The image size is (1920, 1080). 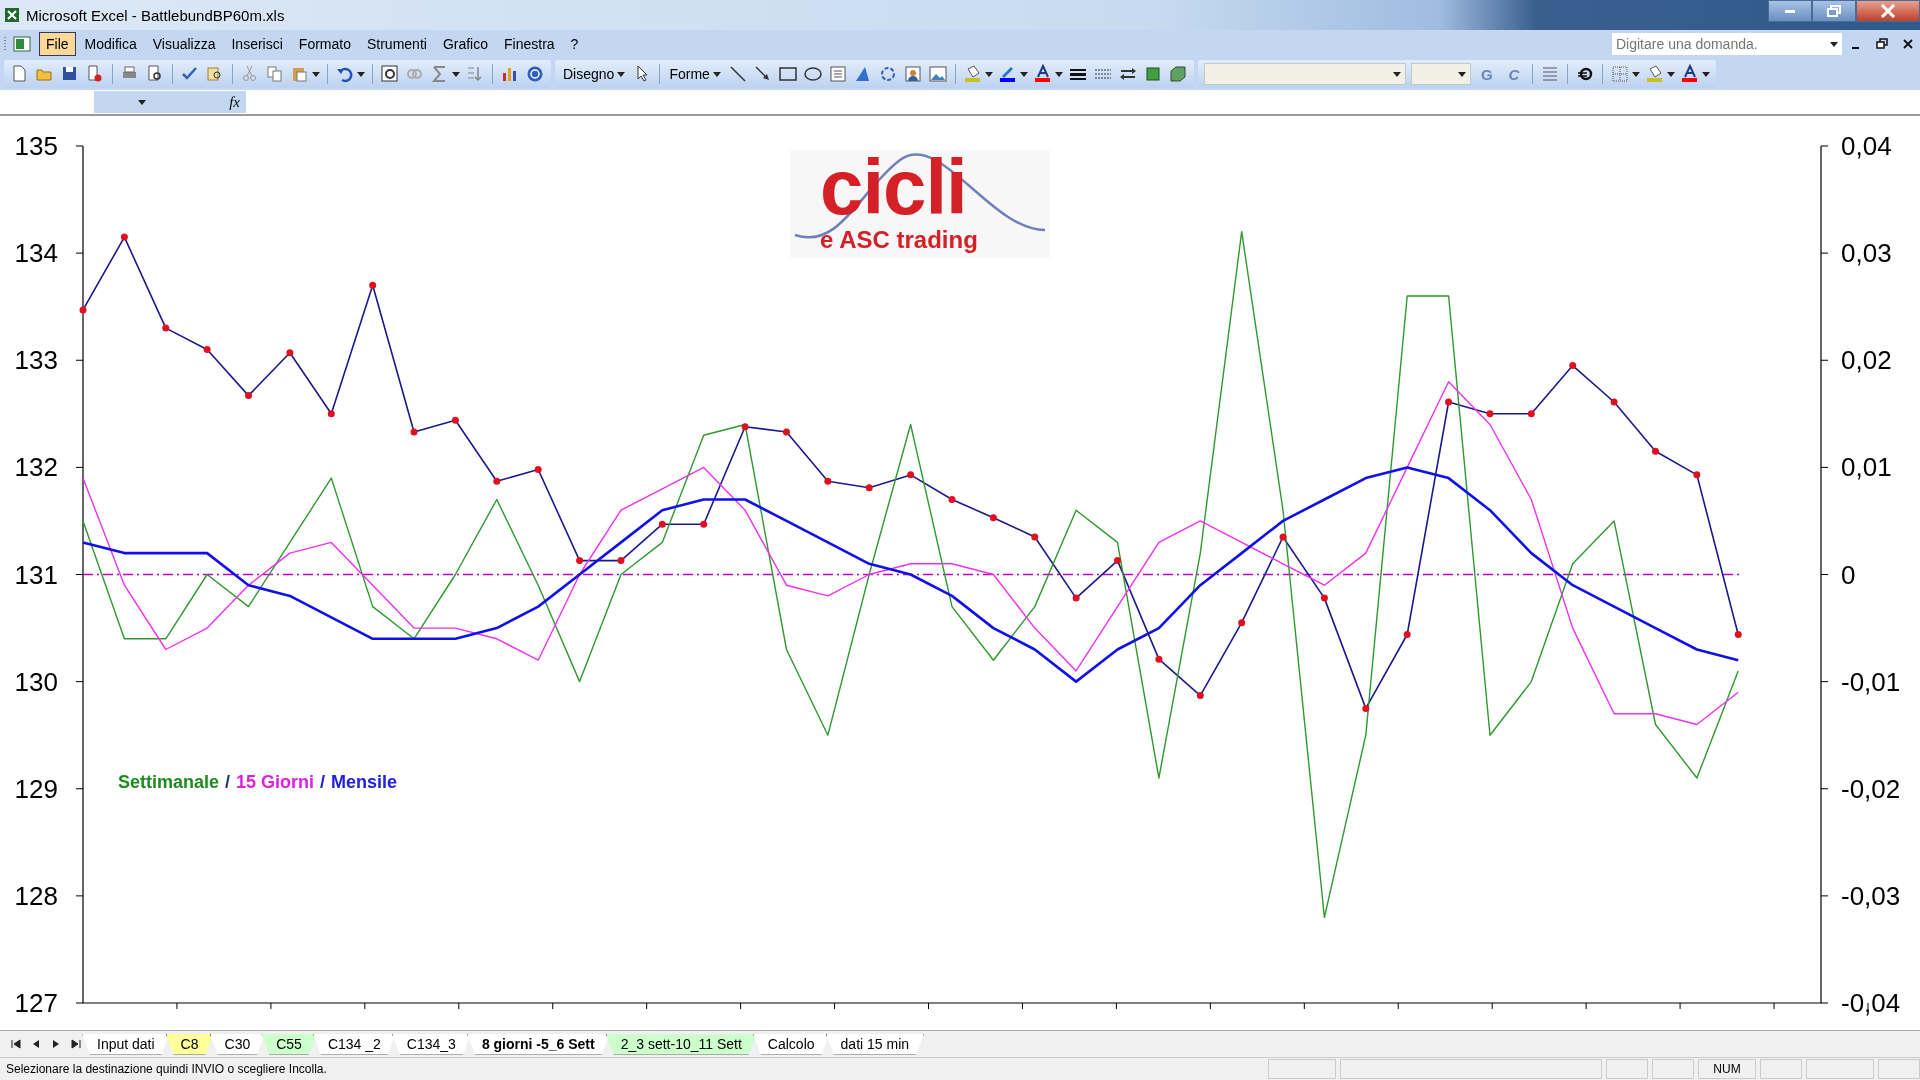 I want to click on axis-label: 135, so click(x=36, y=146).